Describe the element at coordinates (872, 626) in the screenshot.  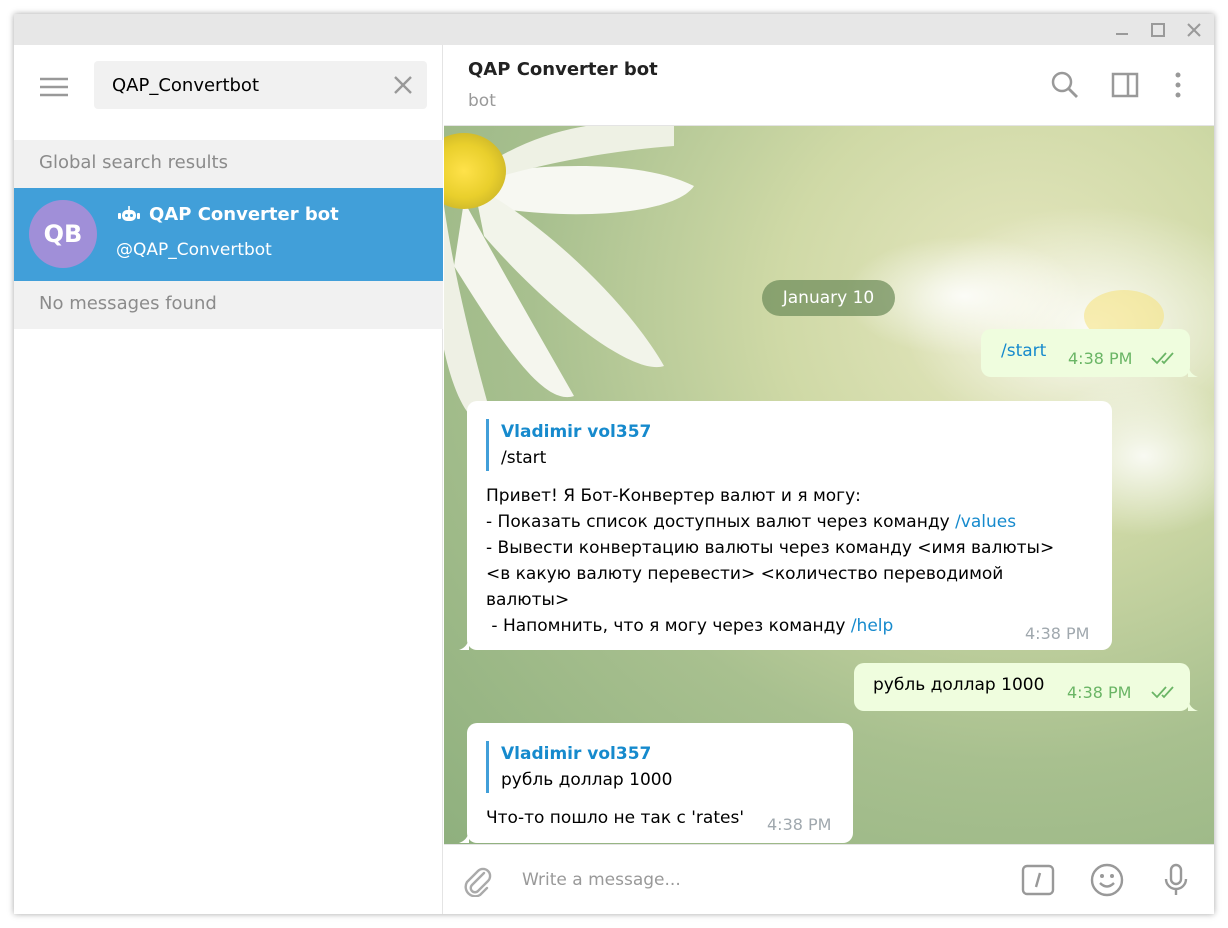
I see `command-link: /help` at that location.